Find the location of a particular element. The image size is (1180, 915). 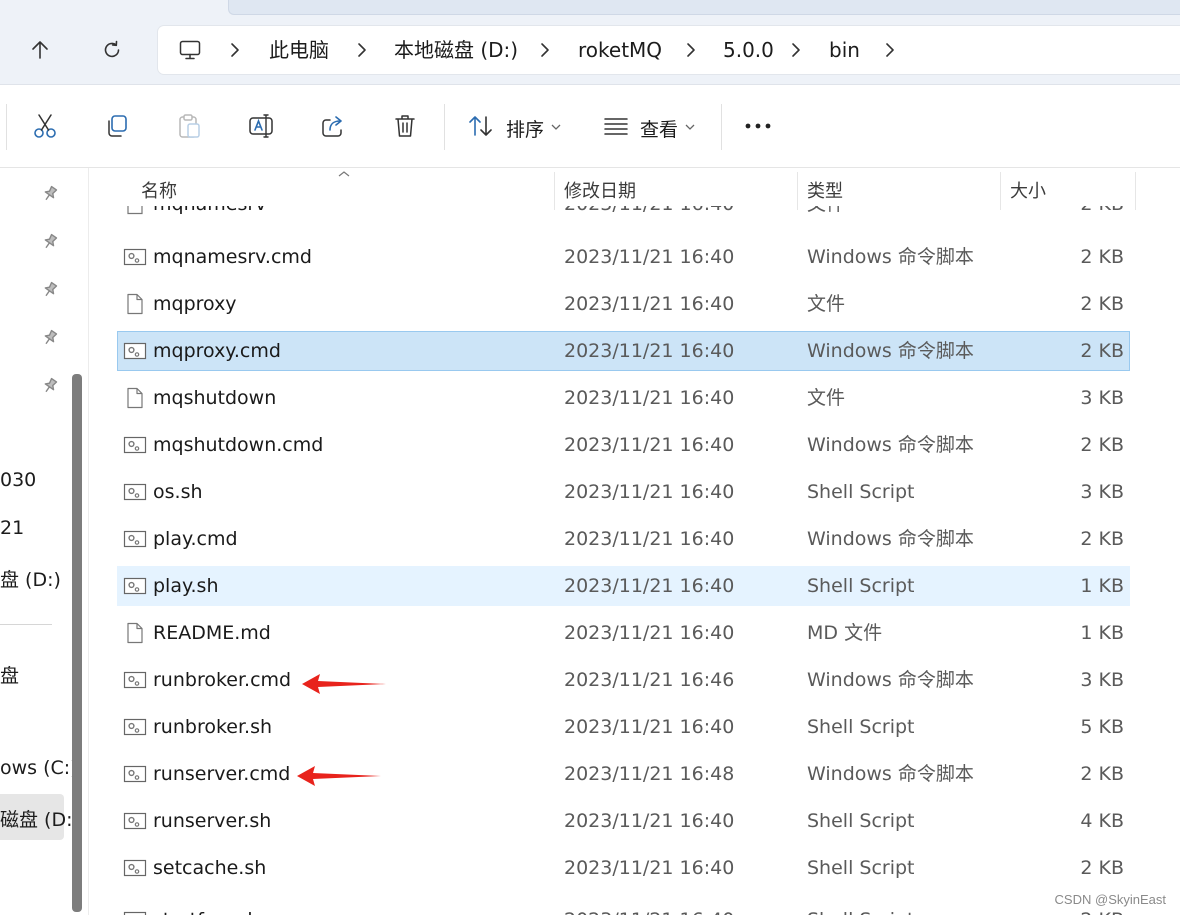

file-date: 2023/11/21 16:48 is located at coordinates (649, 774).